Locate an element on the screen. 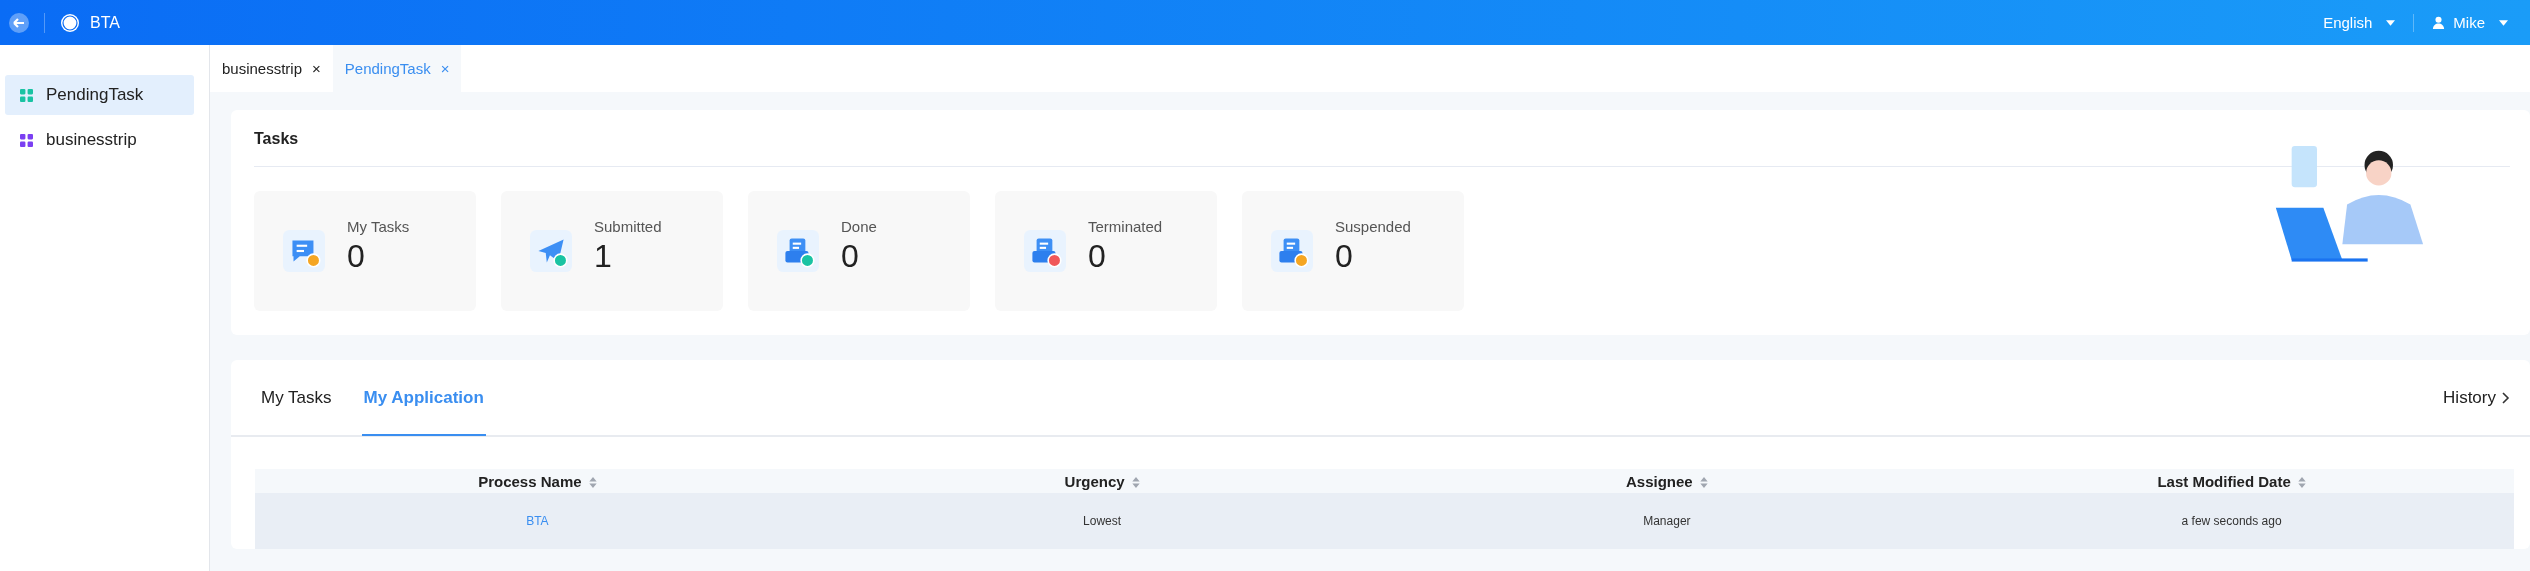 This screenshot has width=2530, height=571. history-link: History is located at coordinates (2476, 397).